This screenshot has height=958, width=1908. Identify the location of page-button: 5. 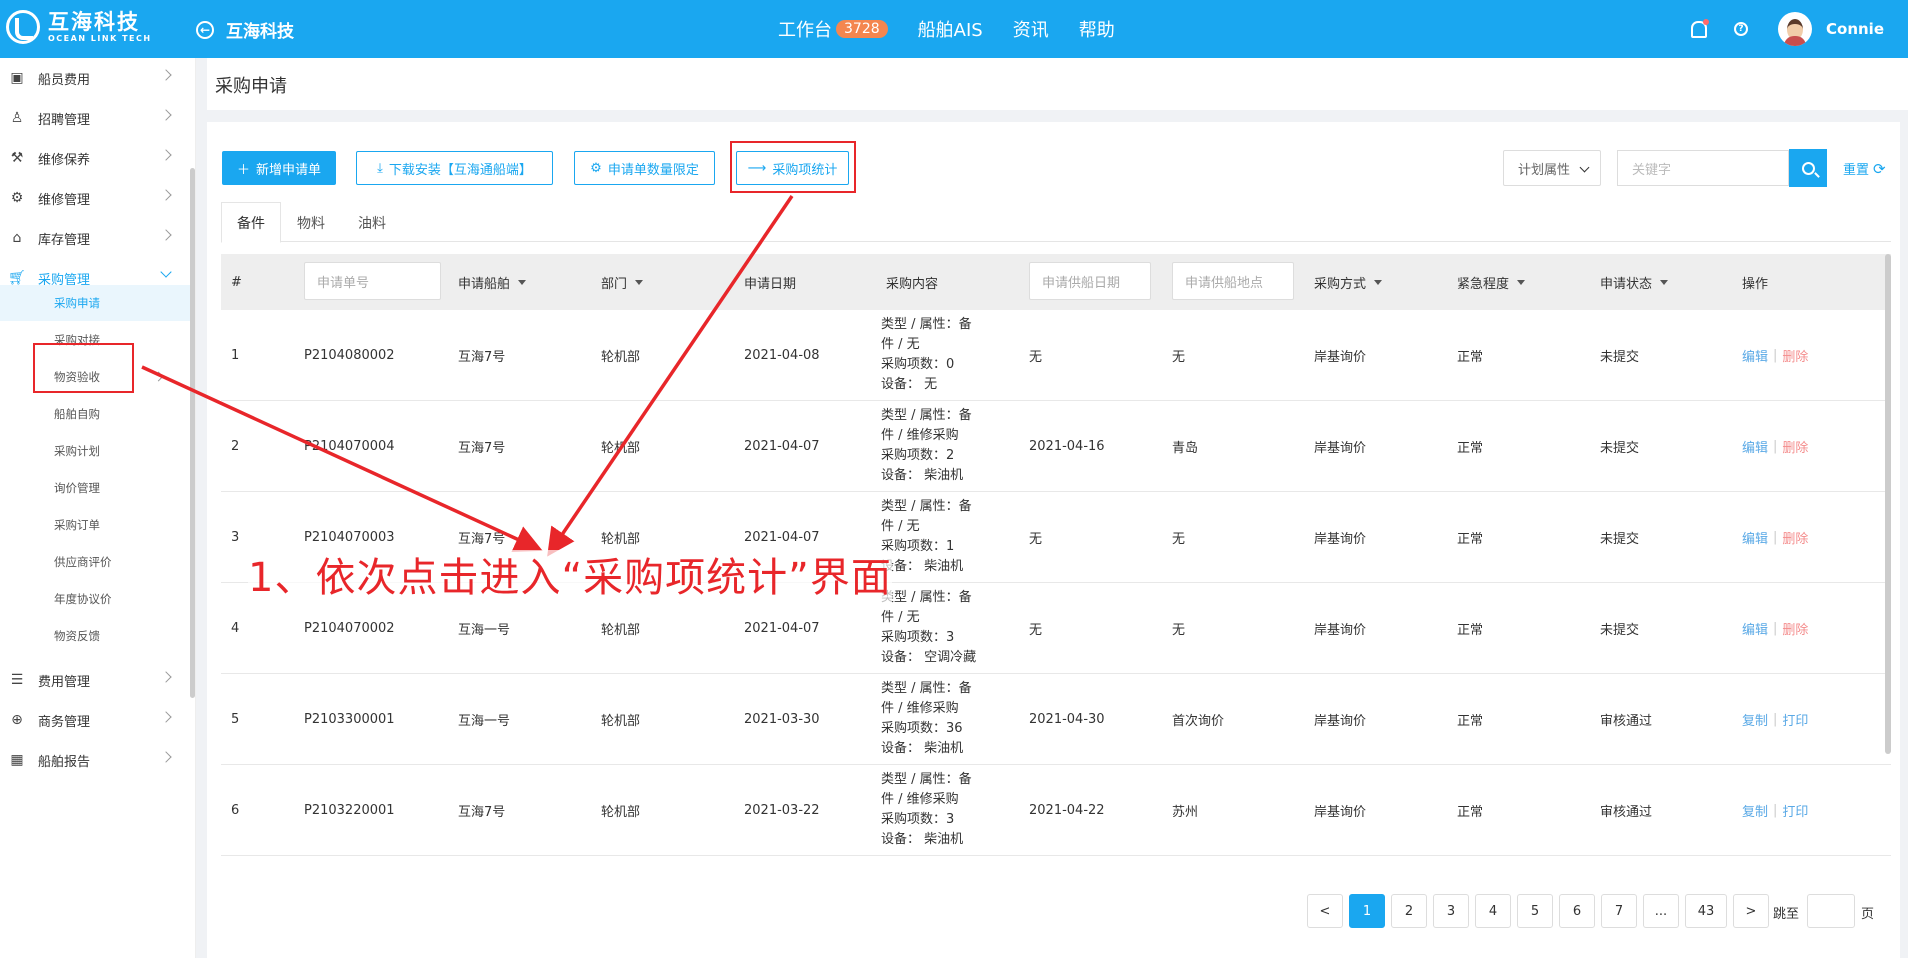
(1535, 911).